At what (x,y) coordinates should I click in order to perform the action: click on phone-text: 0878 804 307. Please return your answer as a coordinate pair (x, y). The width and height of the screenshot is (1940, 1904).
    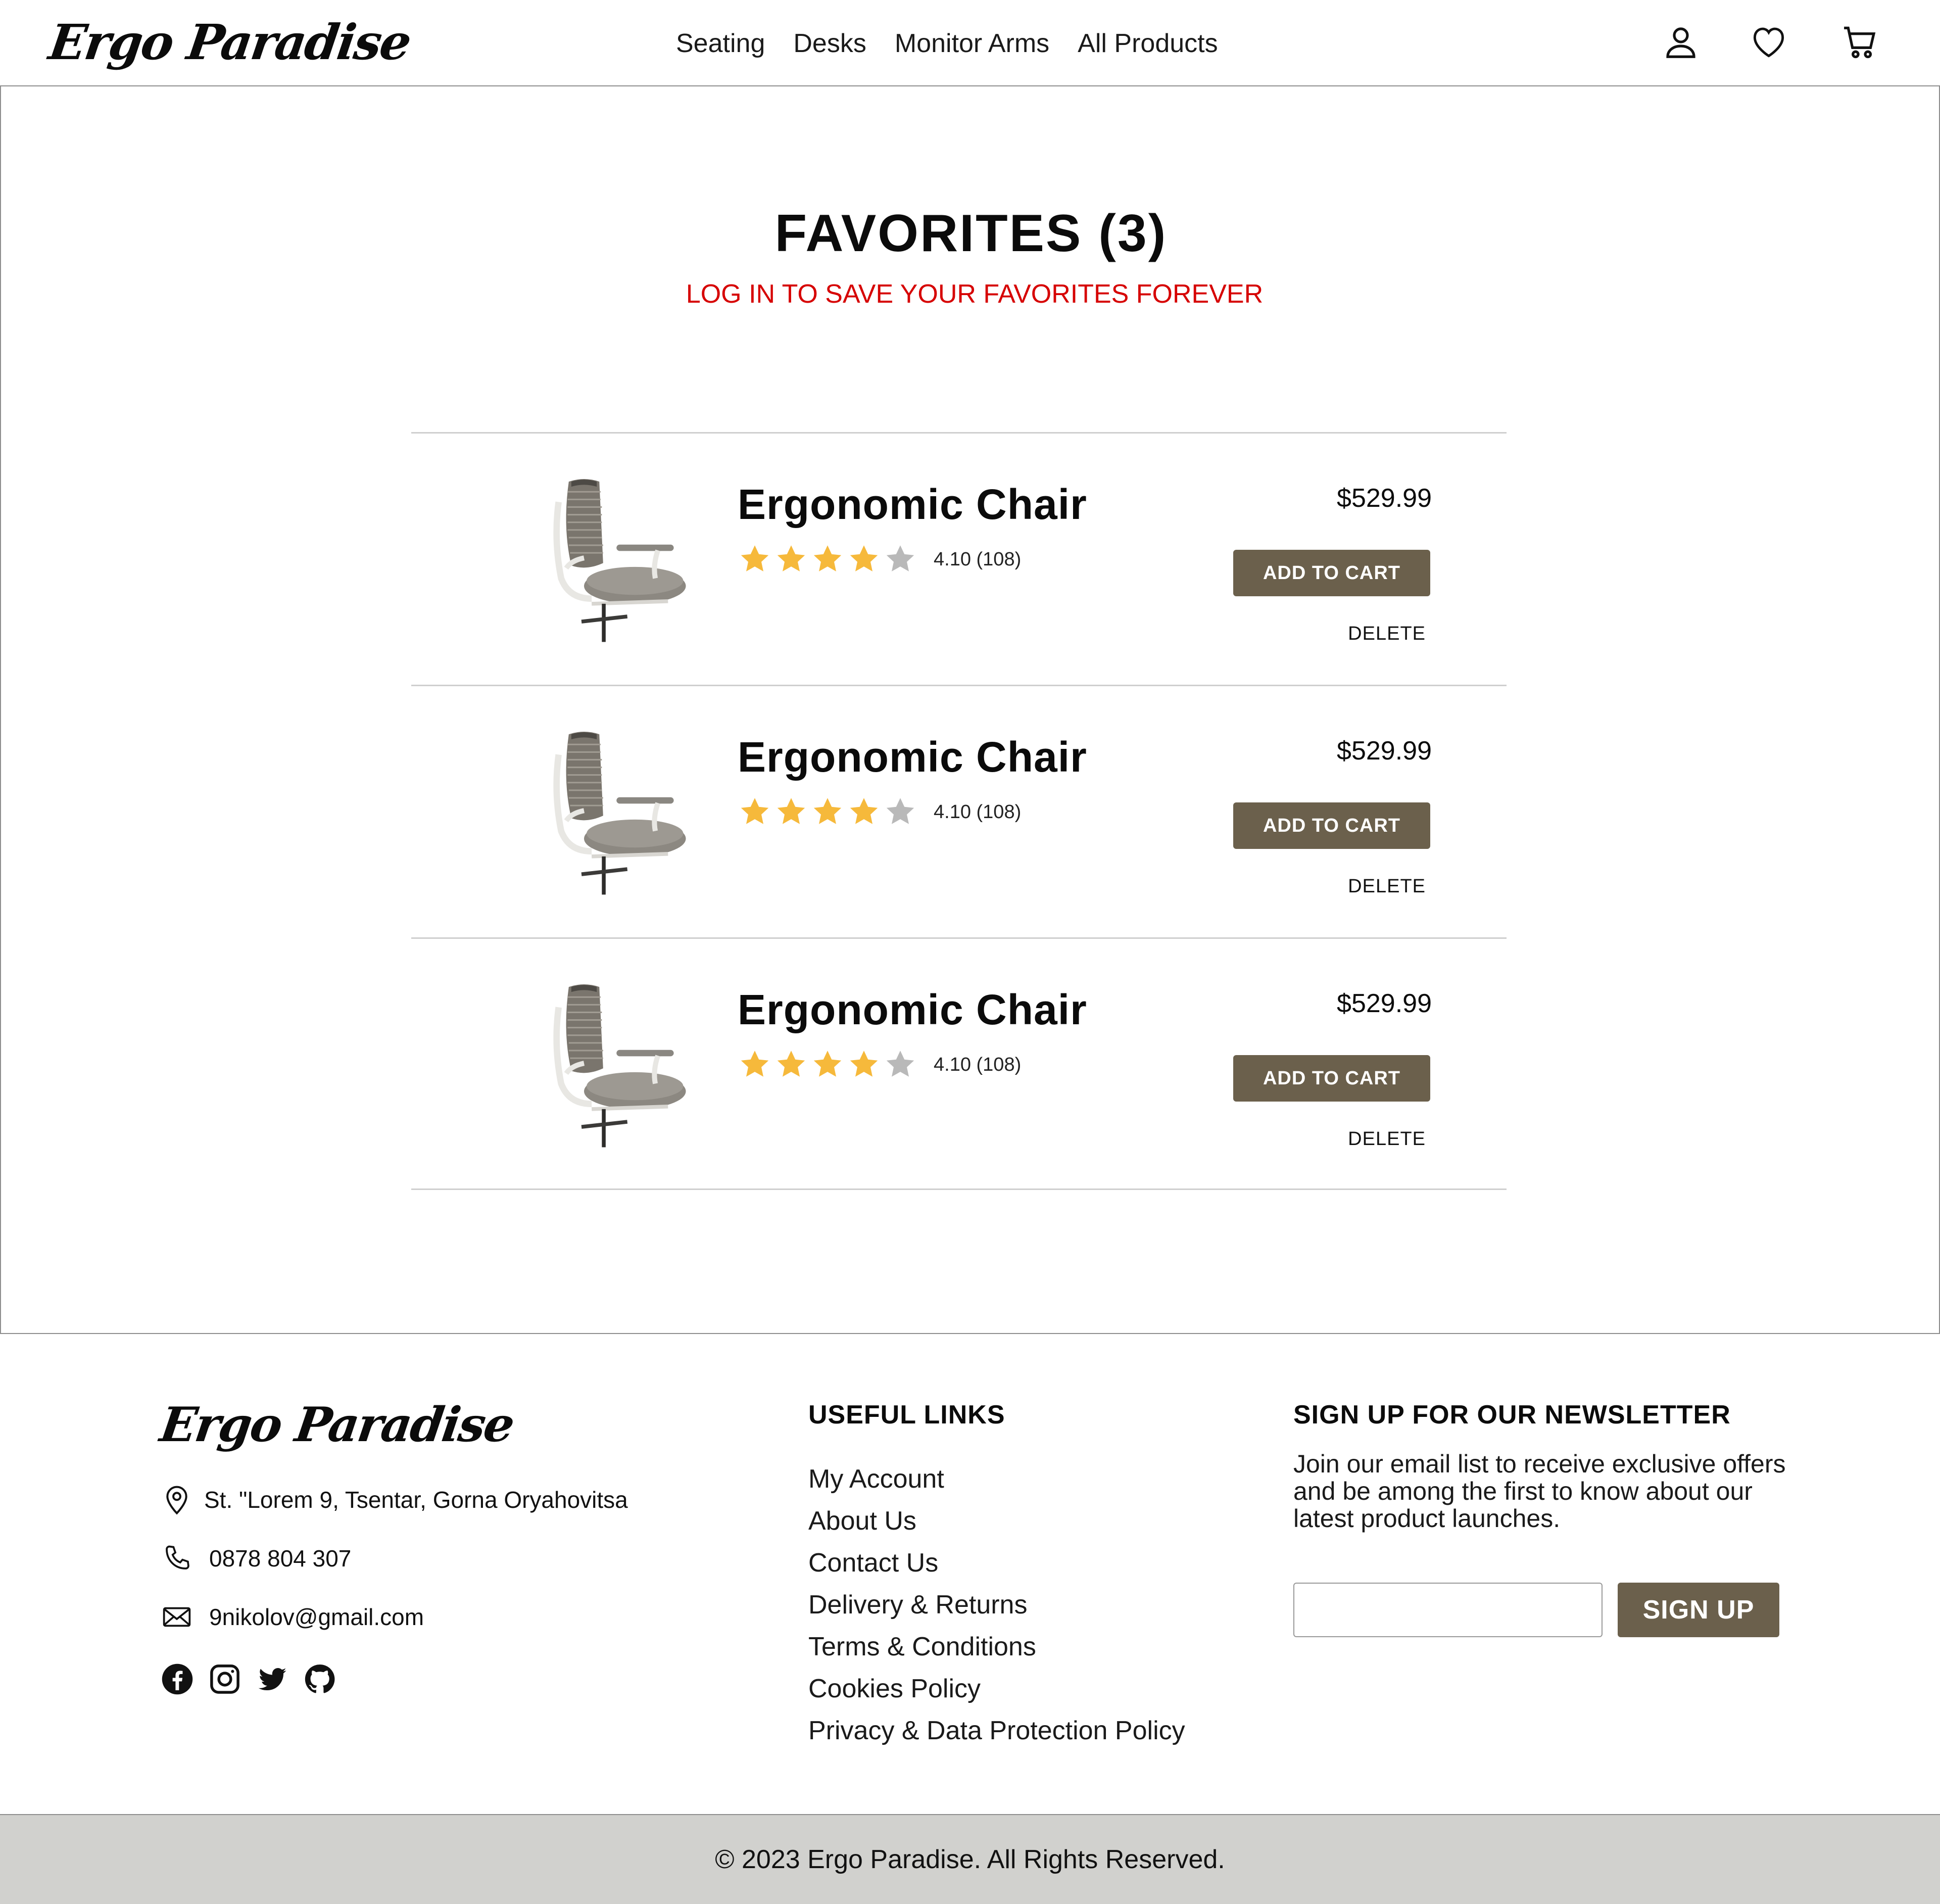
    Looking at the image, I should click on (280, 1559).